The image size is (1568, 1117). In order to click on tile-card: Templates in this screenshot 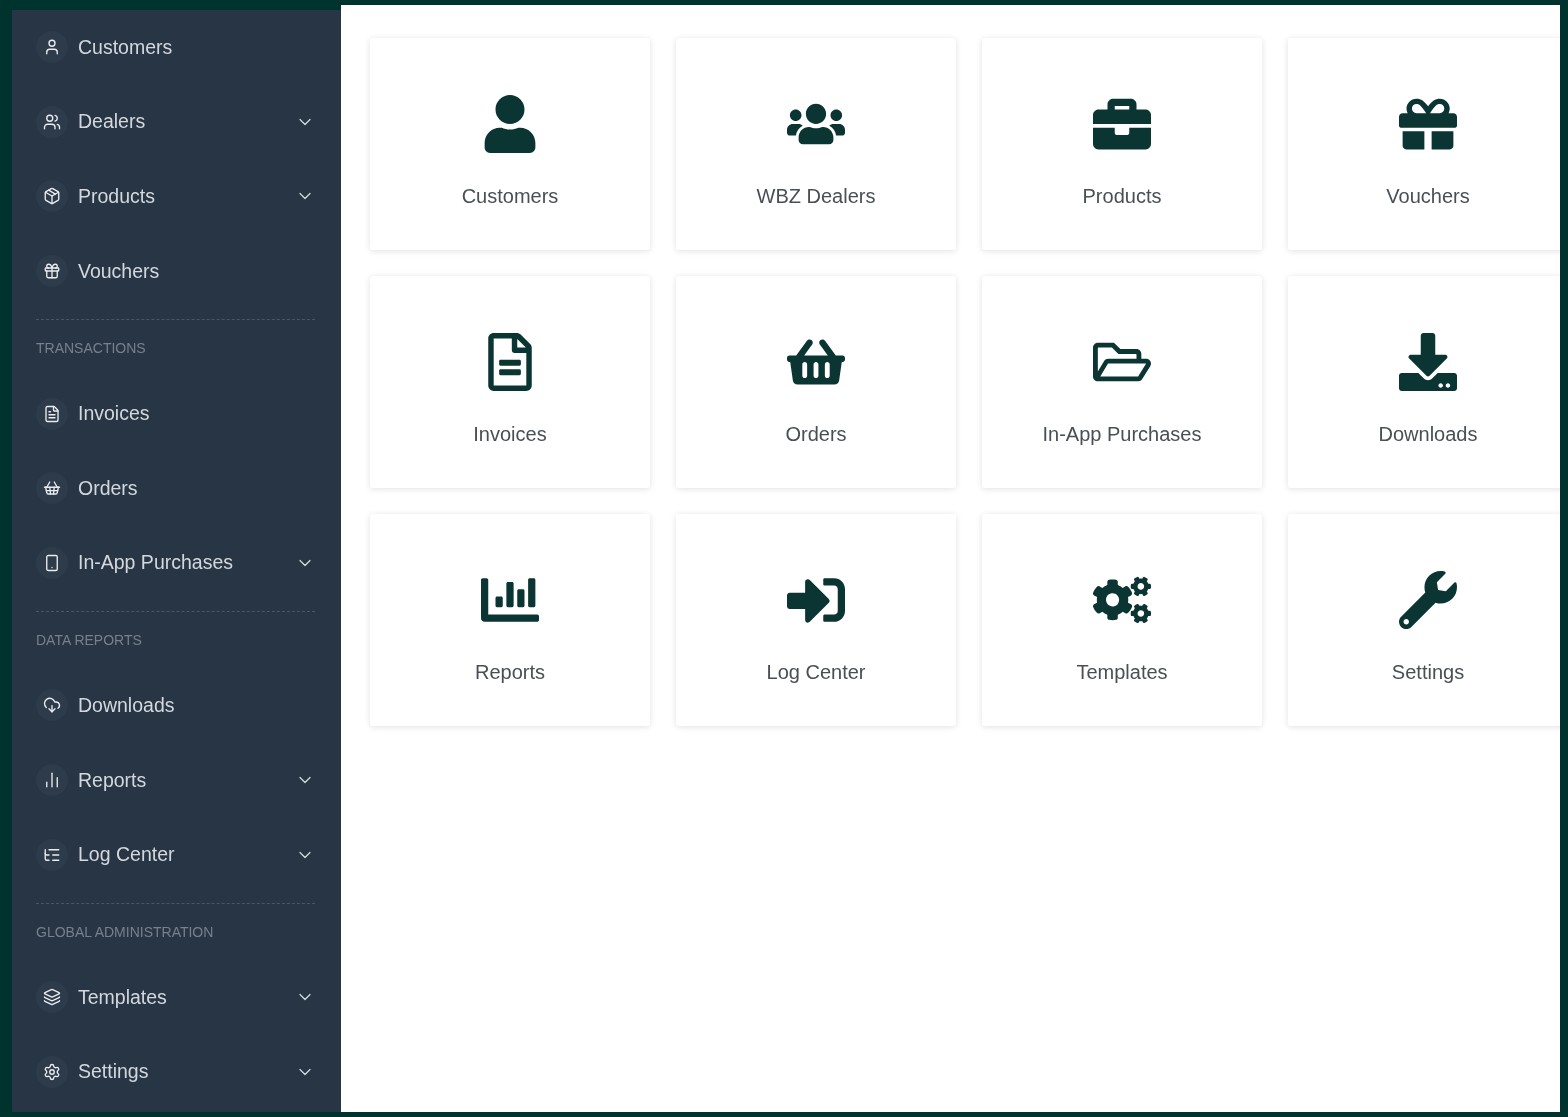, I will do `click(1122, 620)`.